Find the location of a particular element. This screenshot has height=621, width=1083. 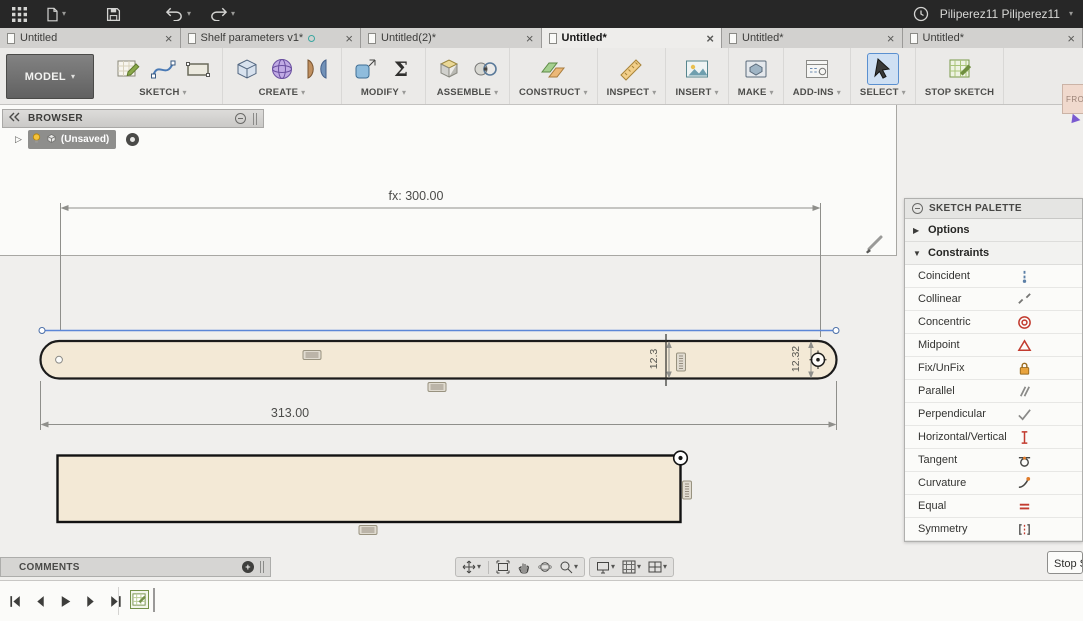

tab-untitled-3: Untitled* is located at coordinates (631, 38).